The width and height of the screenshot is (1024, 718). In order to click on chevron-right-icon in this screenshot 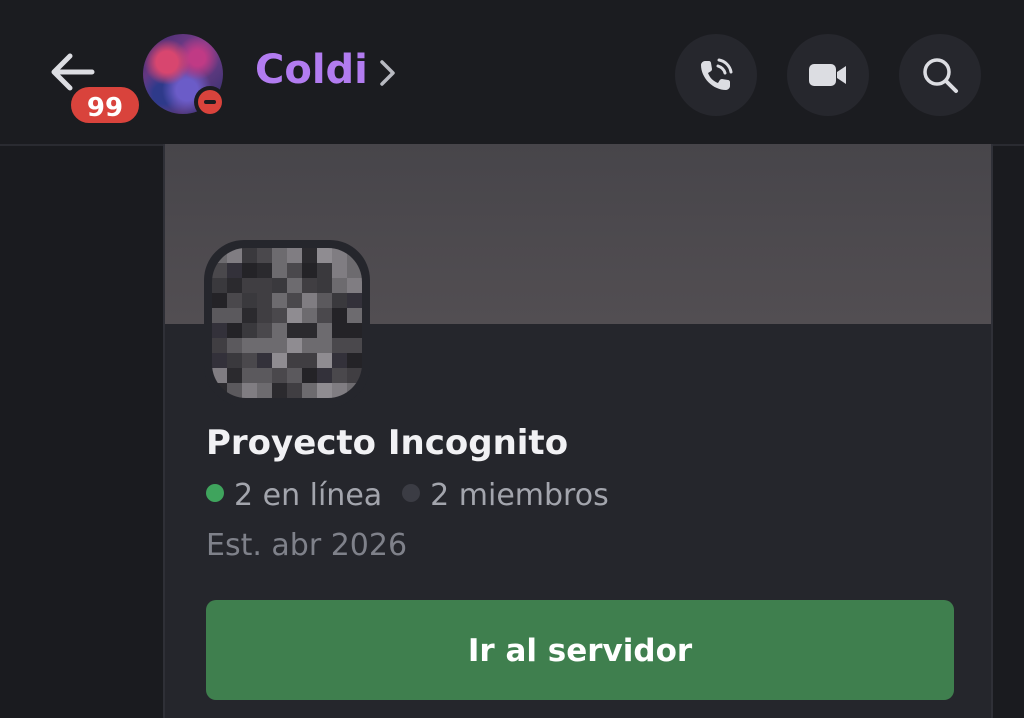, I will do `click(388, 73)`.